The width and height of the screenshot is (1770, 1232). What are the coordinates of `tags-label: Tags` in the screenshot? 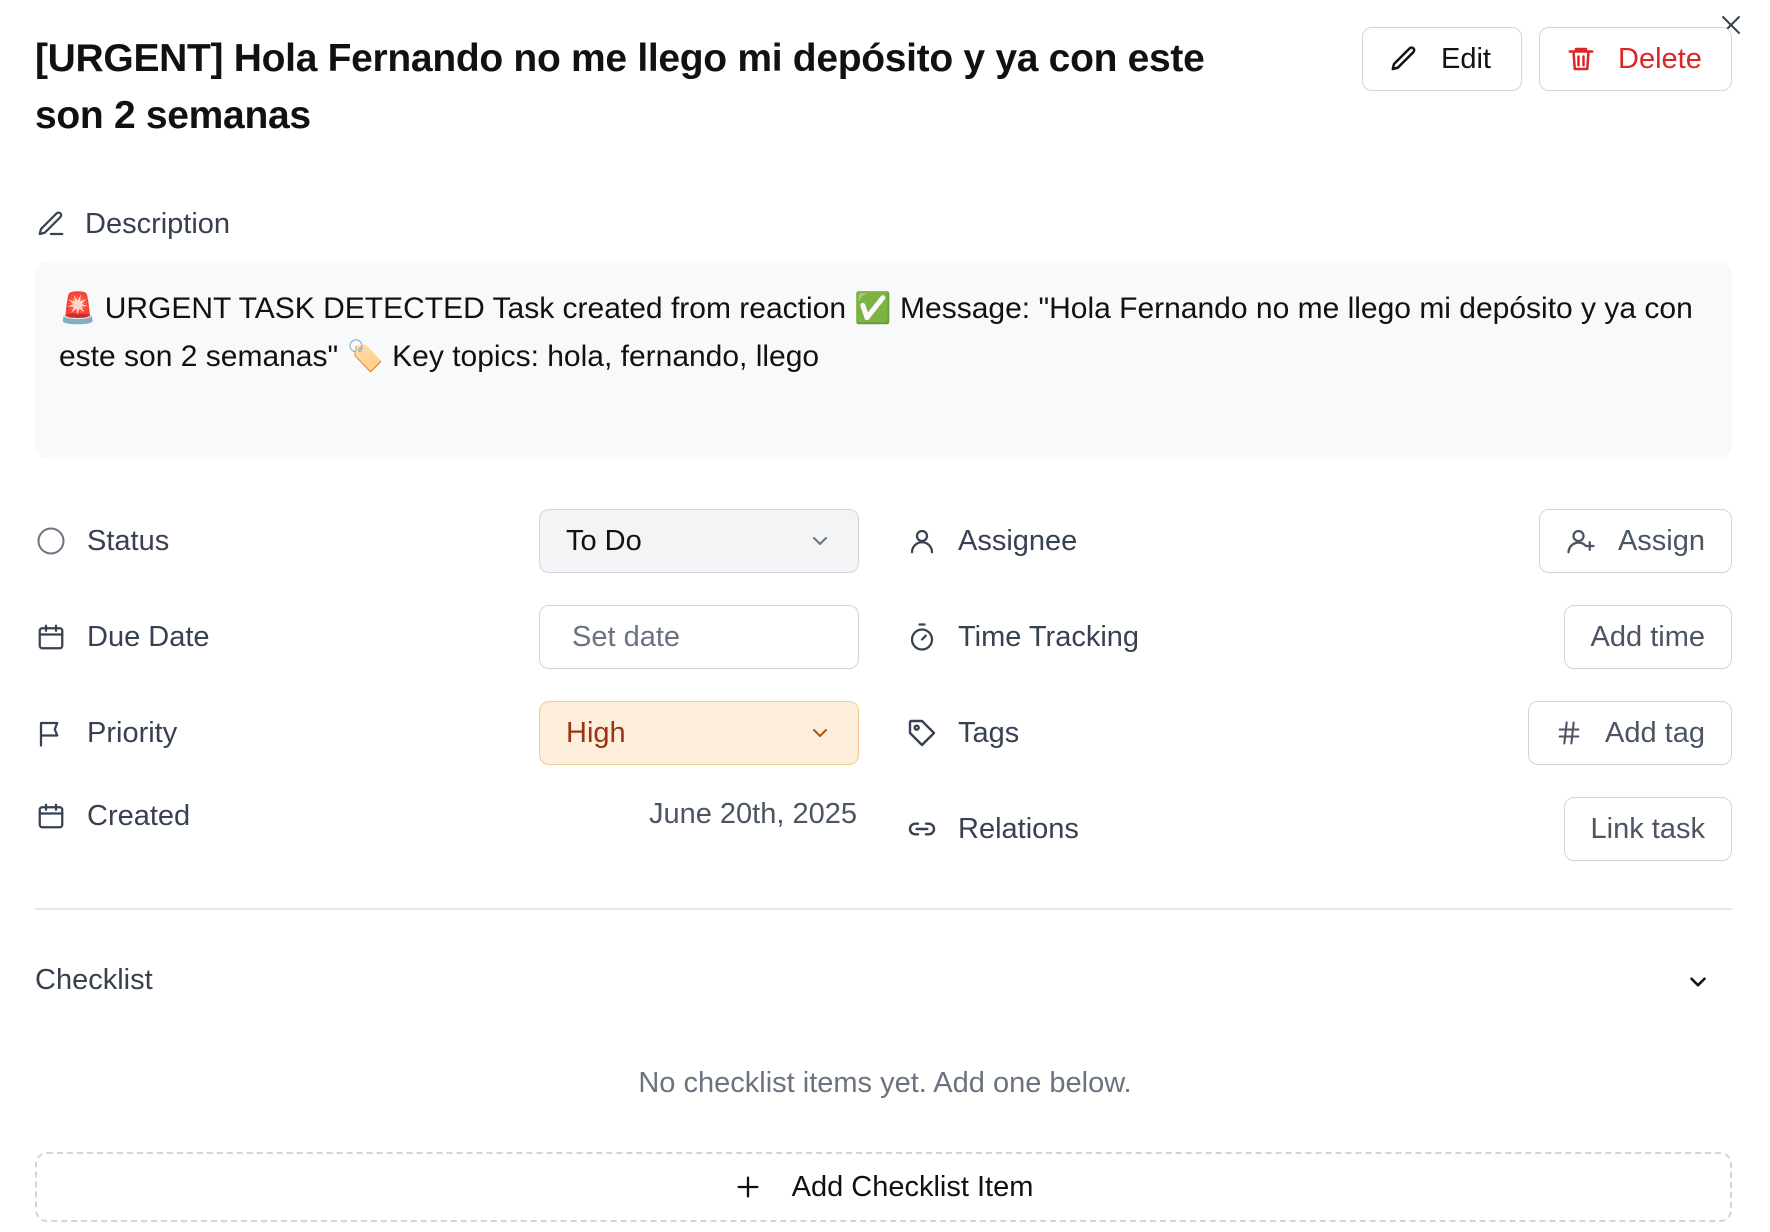 It's located at (962, 733).